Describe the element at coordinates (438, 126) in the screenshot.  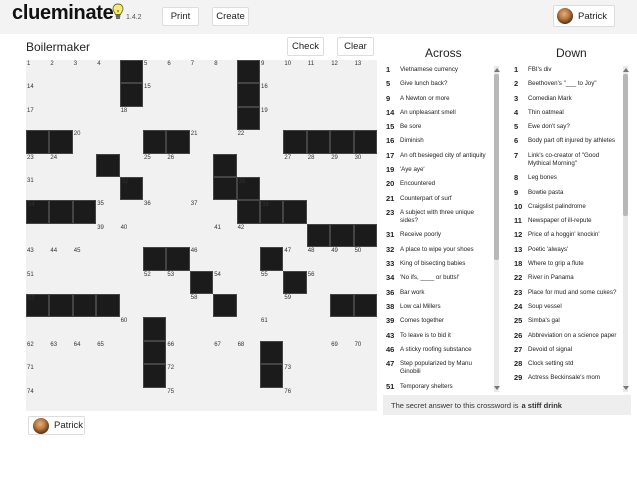
I see `clue-item: 15 Be sore` at that location.